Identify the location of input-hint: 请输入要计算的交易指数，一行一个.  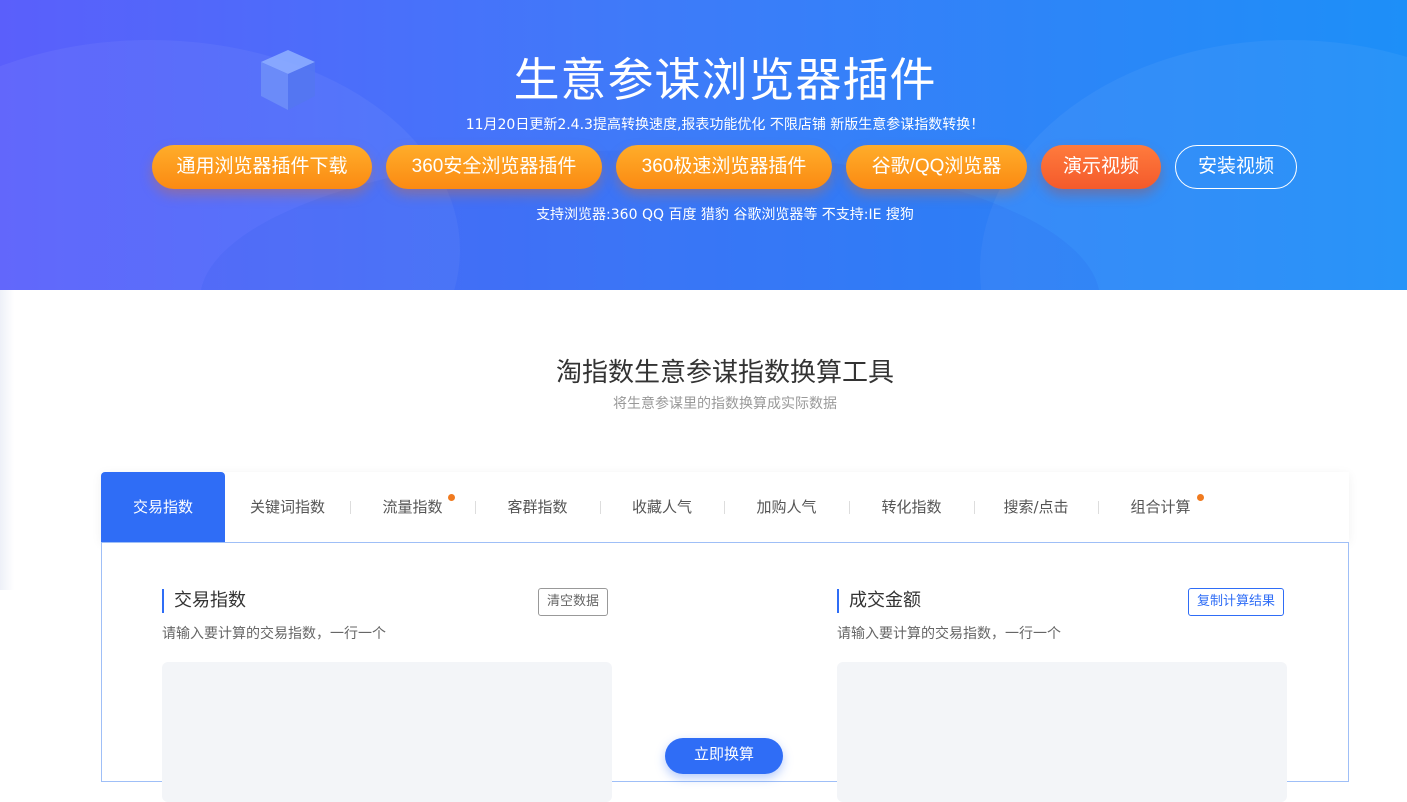
(274, 634).